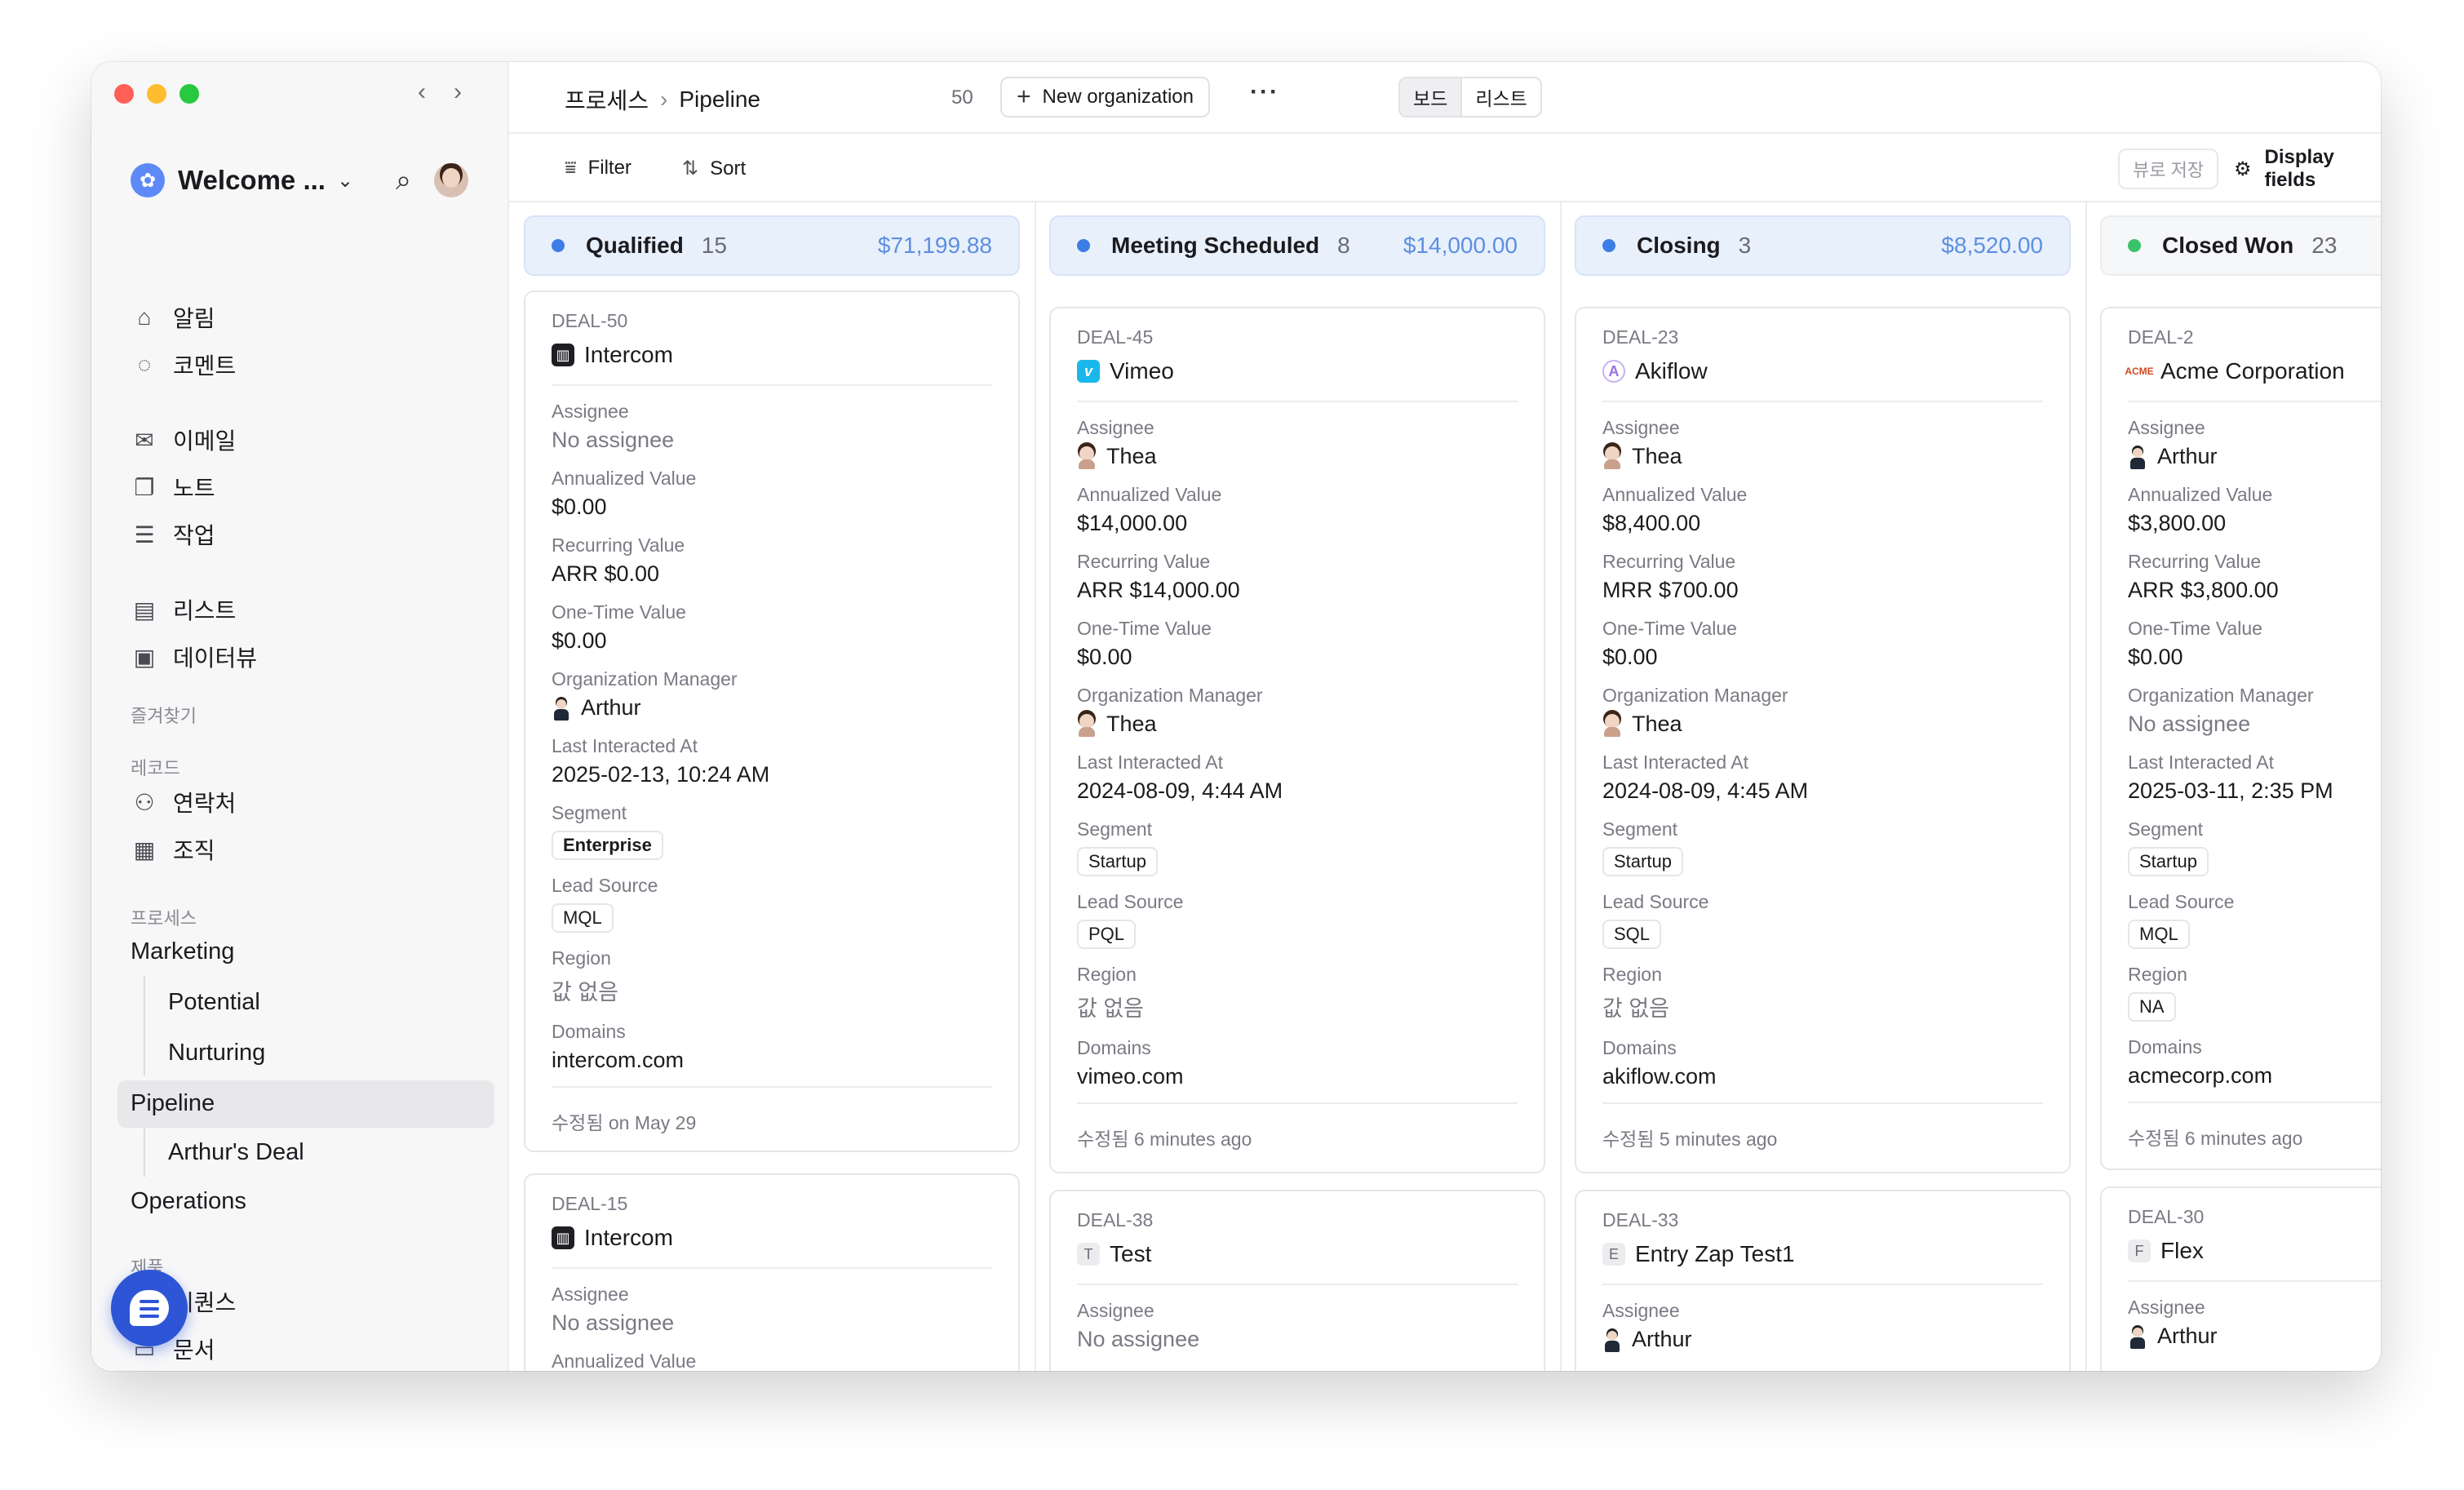 The image size is (2464, 1490). Describe the element at coordinates (216, 1053) in the screenshot. I see `sidebar-item-nurturing: Nurturing` at that location.